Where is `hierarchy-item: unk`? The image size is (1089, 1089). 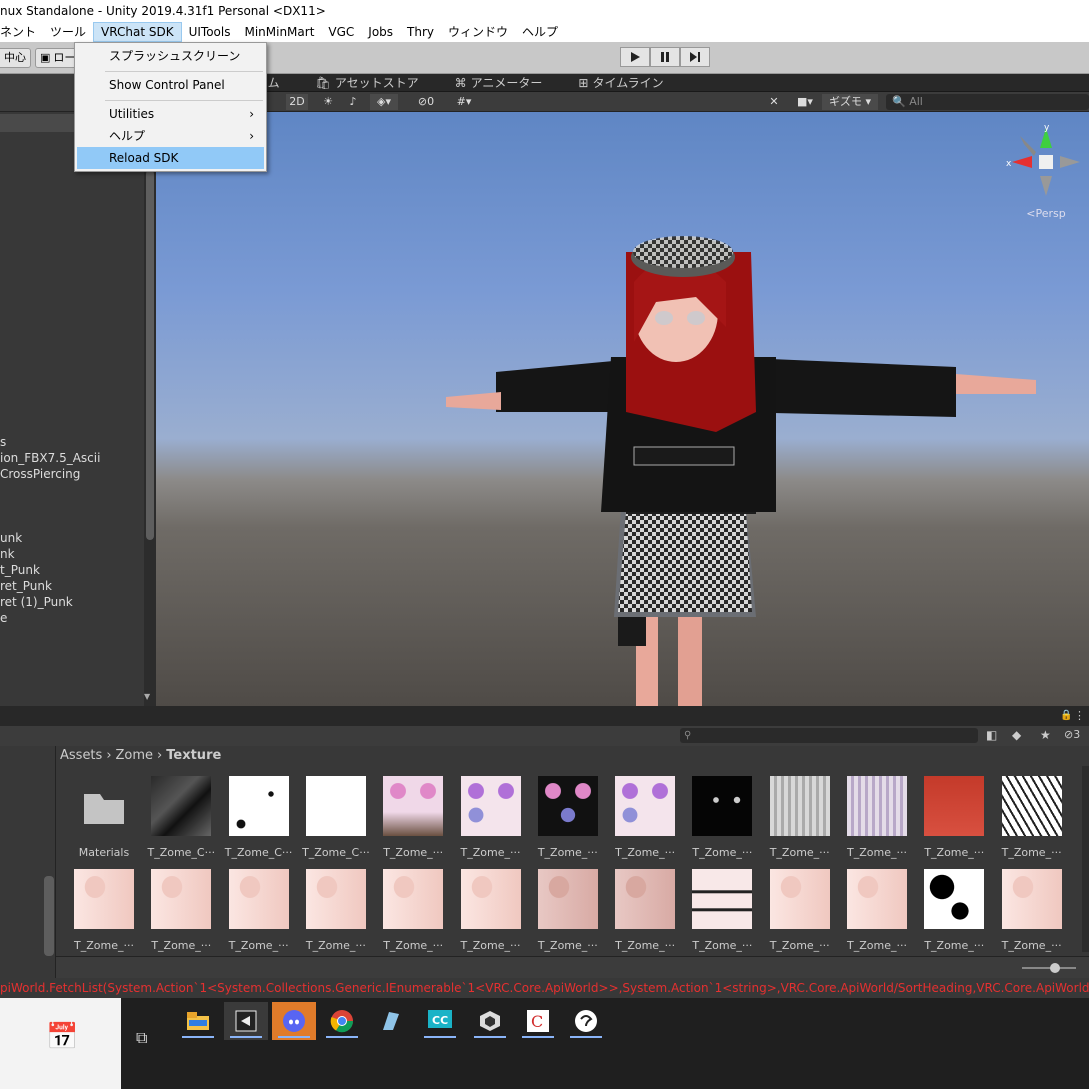
hierarchy-item: unk is located at coordinates (11, 538).